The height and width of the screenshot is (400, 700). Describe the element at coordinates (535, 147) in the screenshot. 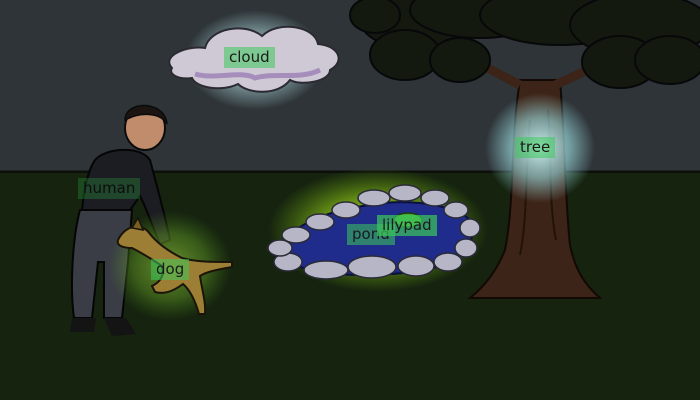

I see `tree-label: tree` at that location.